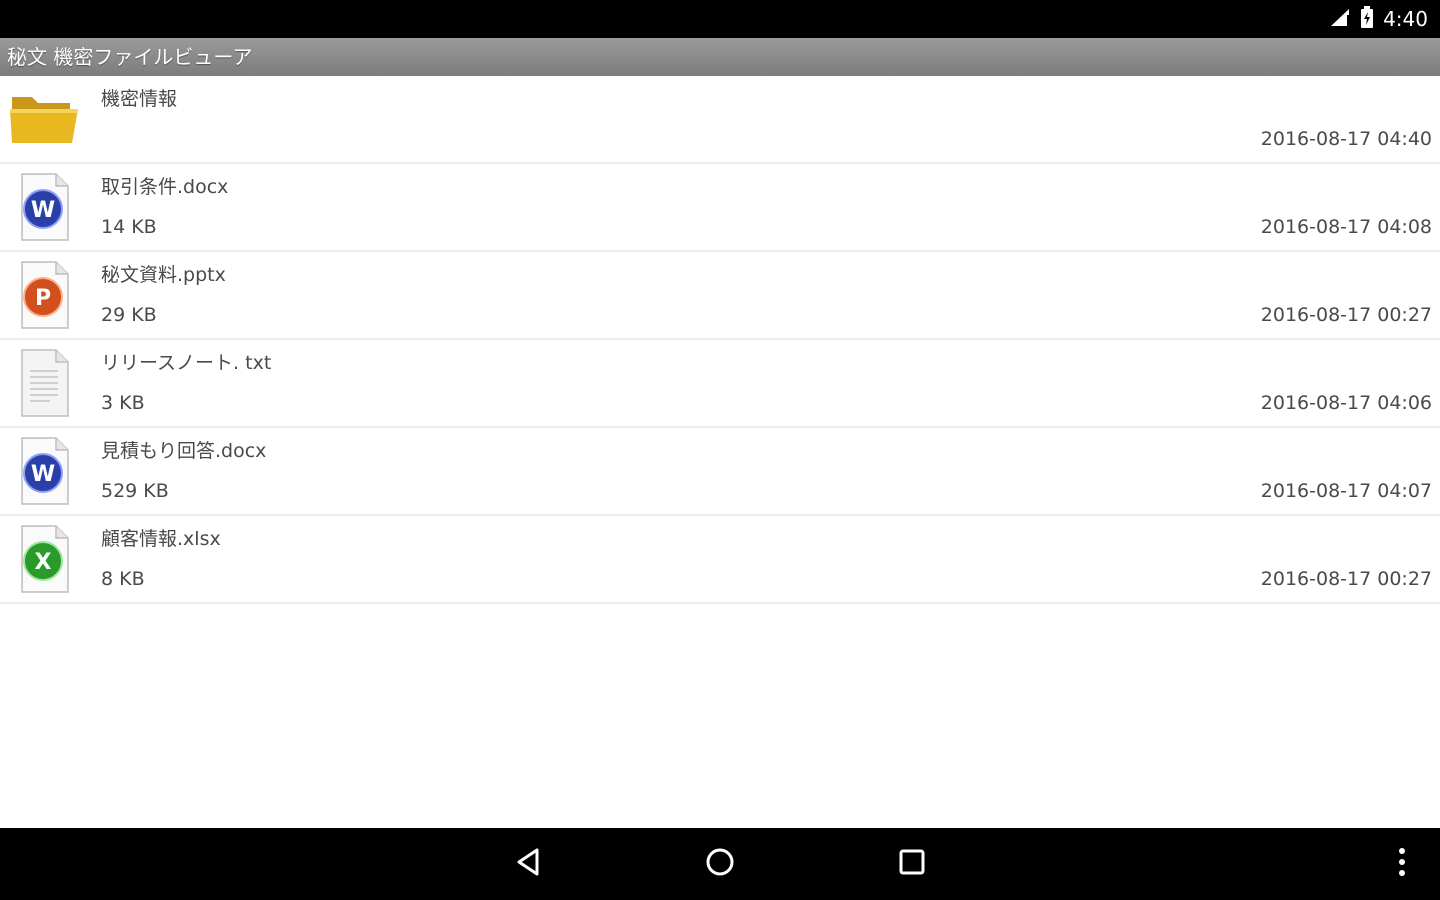 This screenshot has width=1440, height=900. I want to click on app-title-bar: 秘文 機密ファイルビューア, so click(720, 57).